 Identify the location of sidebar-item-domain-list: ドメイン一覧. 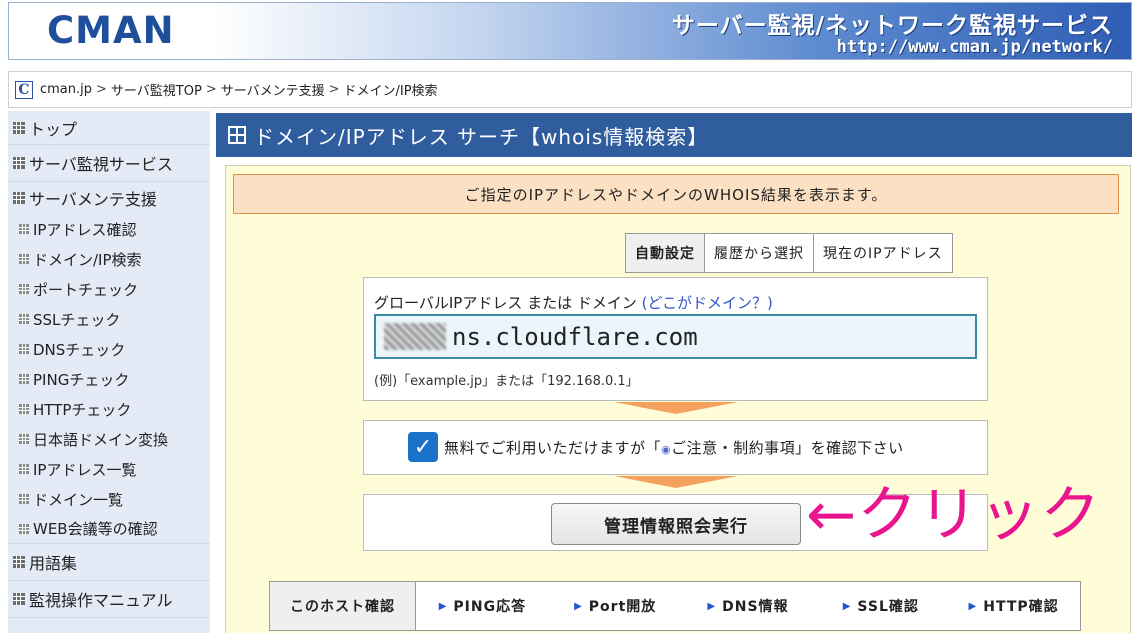
(109, 499).